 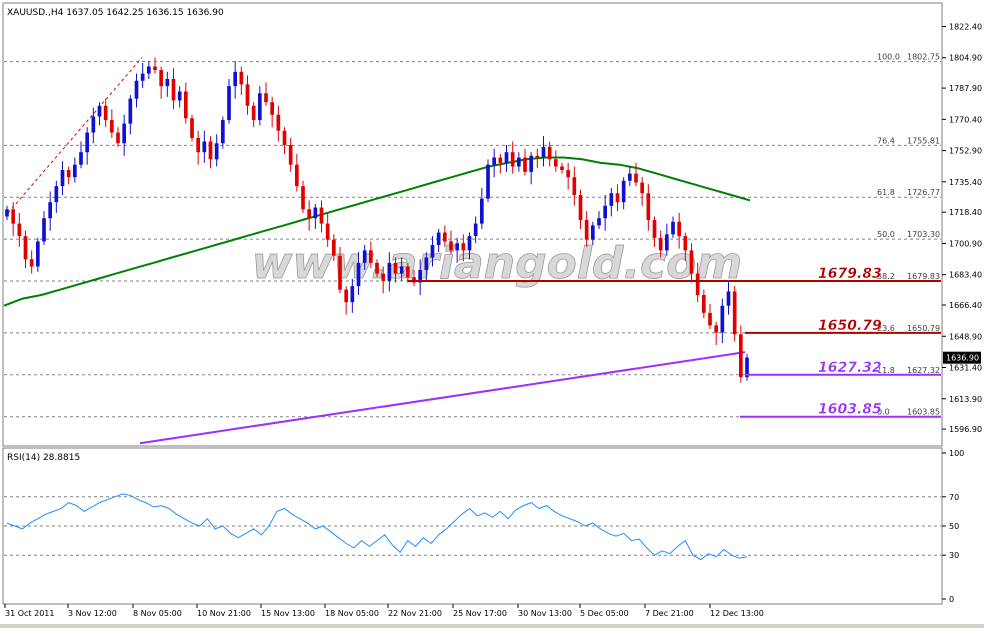 I want to click on y-tick-label: 1735.40, so click(x=965, y=182).